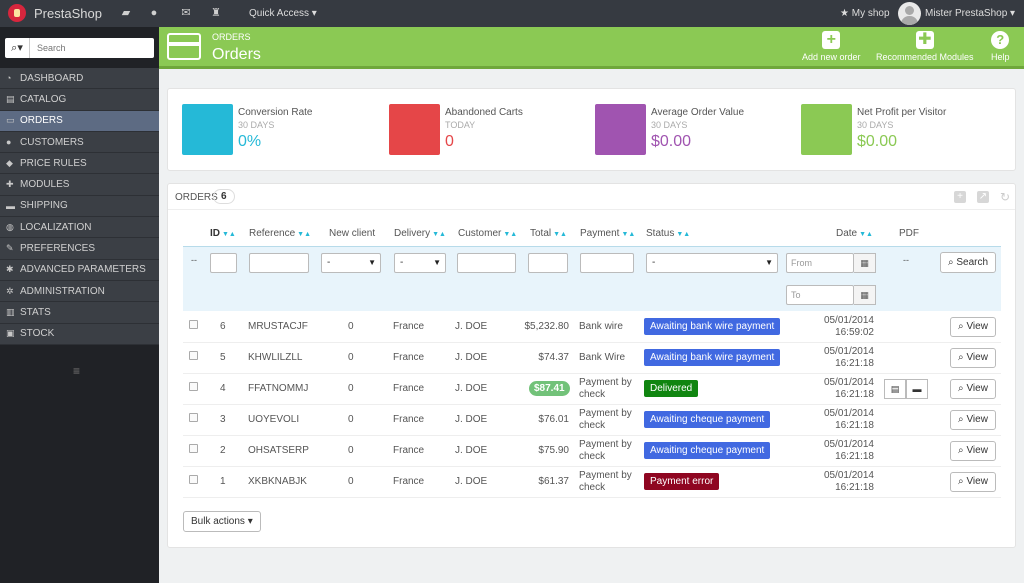 This screenshot has width=1024, height=583. What do you see at coordinates (592, 278) in the screenshot?
I see `filter-row: -- - ▼ - ▼ - ▼ From ▦ To ▦ -- ⌕ Search` at bounding box center [592, 278].